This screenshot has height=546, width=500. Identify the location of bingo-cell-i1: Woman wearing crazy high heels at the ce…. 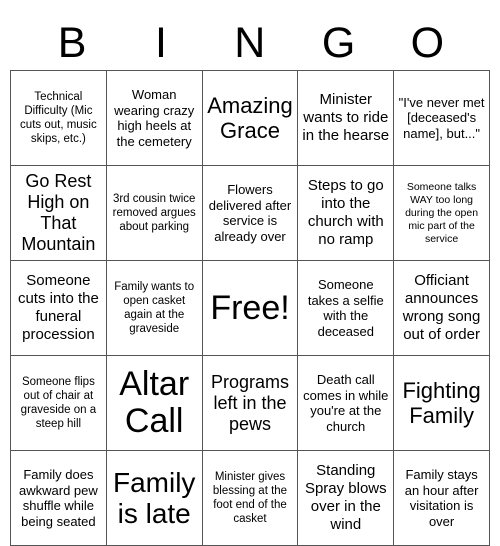
(154, 118).